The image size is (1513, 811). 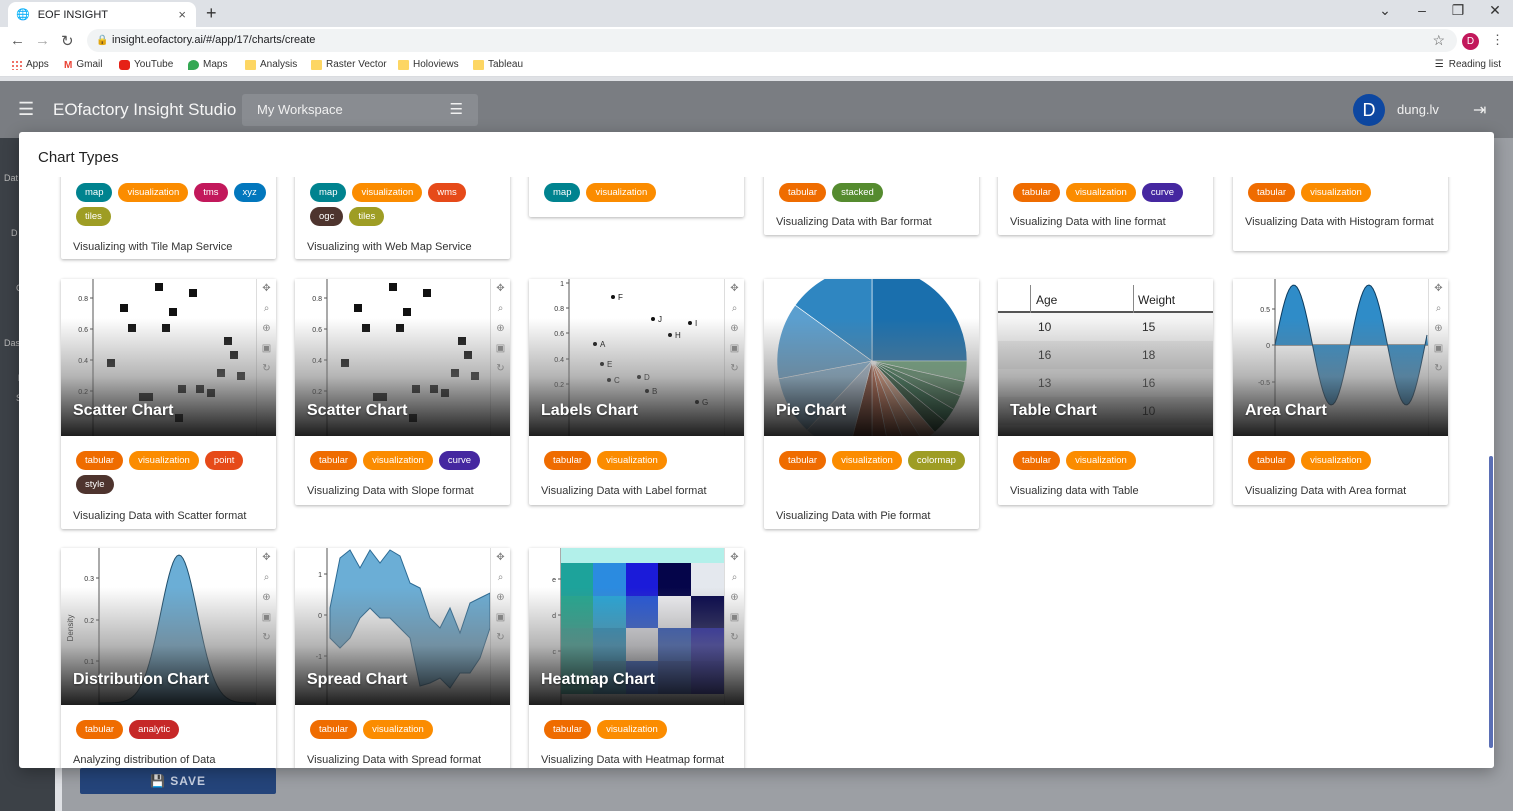 What do you see at coordinates (1470, 41) in the screenshot?
I see `profile-avatar: D` at bounding box center [1470, 41].